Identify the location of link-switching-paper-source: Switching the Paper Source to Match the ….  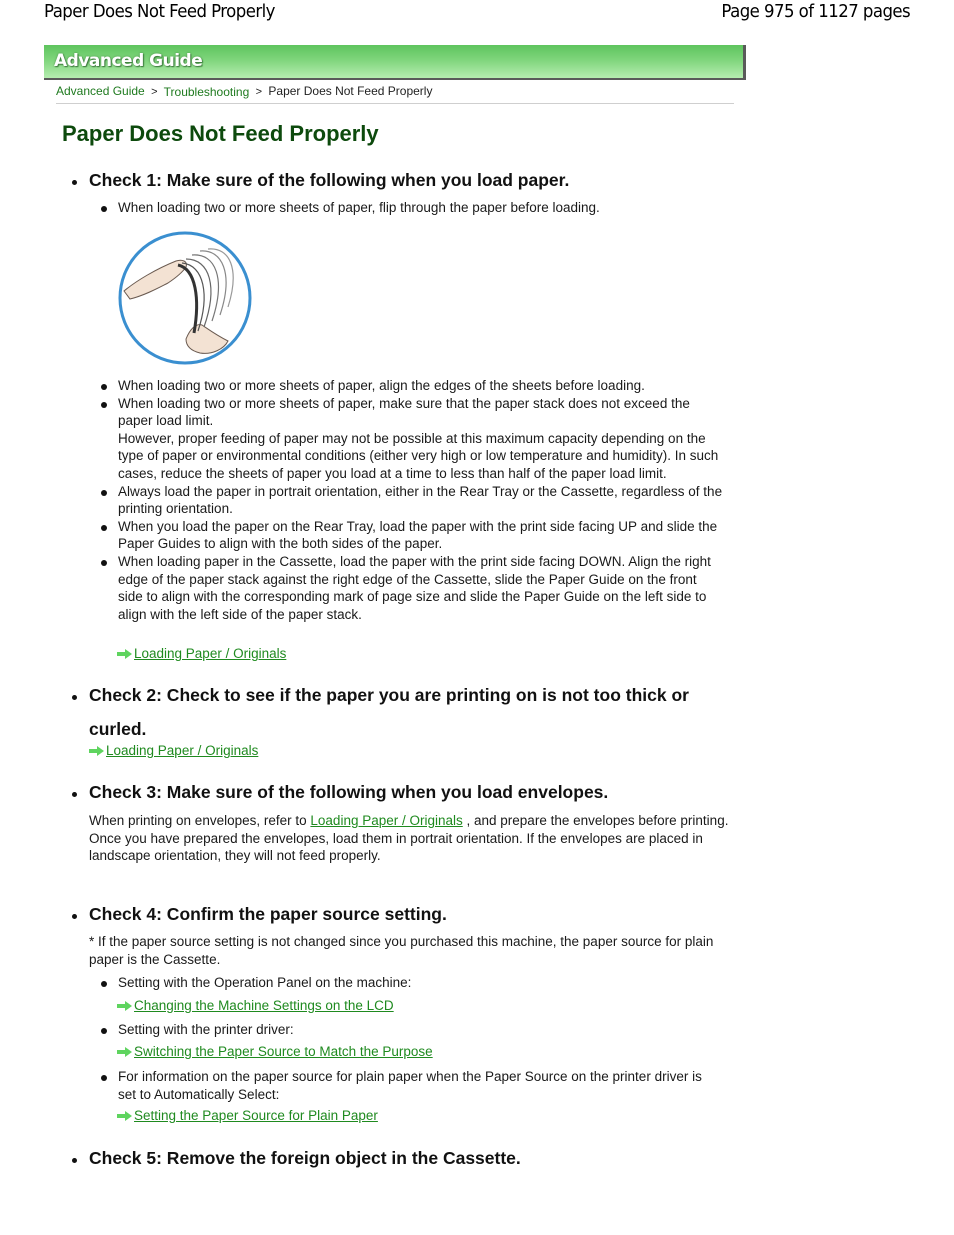
(275, 1051).